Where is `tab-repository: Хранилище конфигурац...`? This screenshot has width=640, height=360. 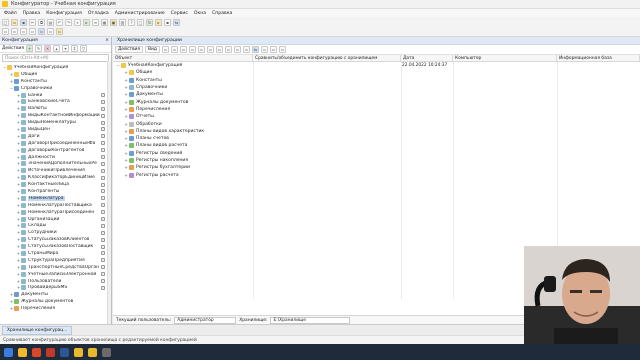
tab-repository: Хранилище конфигурац... is located at coordinates (37, 330).